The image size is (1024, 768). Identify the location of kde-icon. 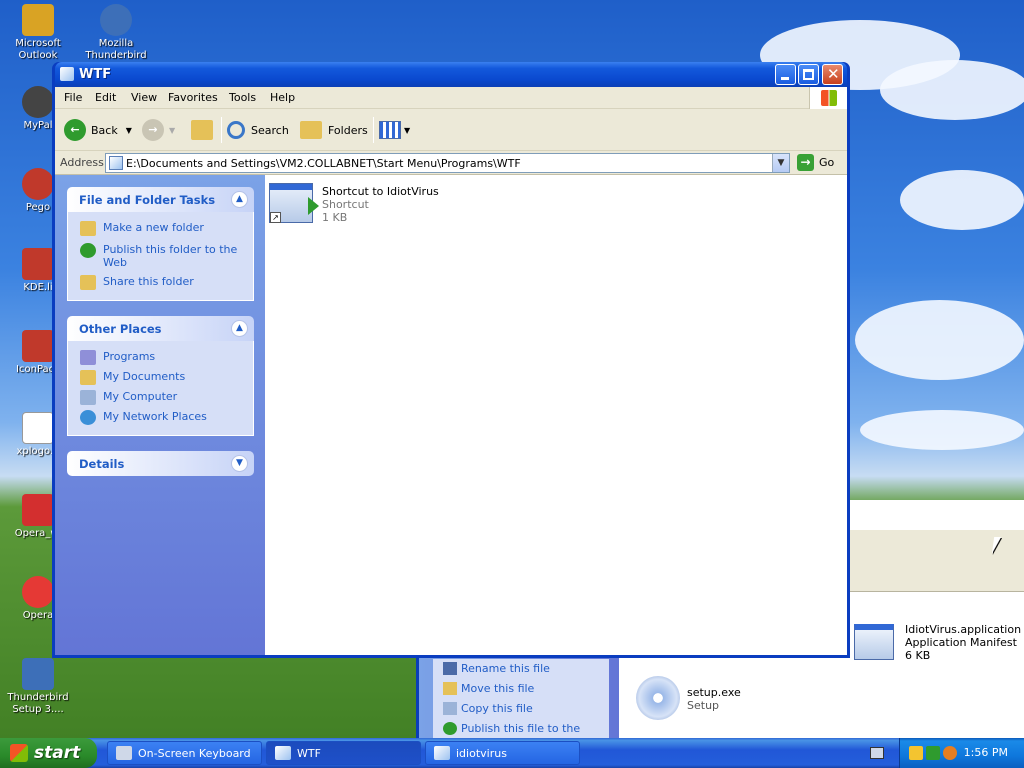
(38, 264).